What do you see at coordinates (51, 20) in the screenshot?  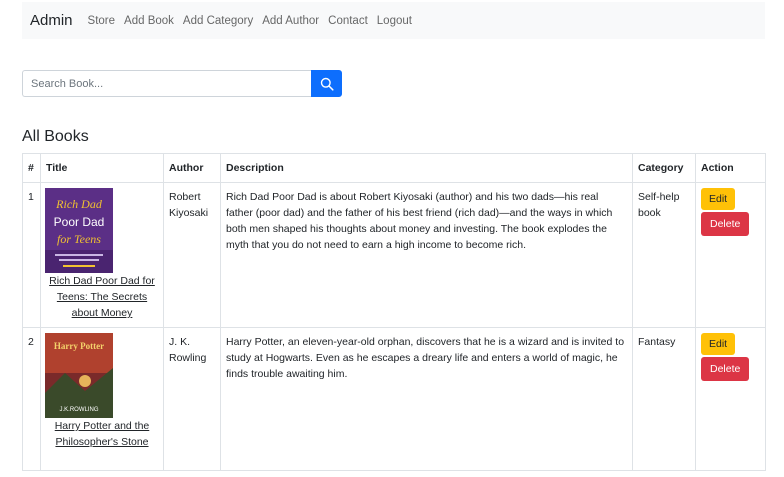 I see `navbar-brand: Admin` at bounding box center [51, 20].